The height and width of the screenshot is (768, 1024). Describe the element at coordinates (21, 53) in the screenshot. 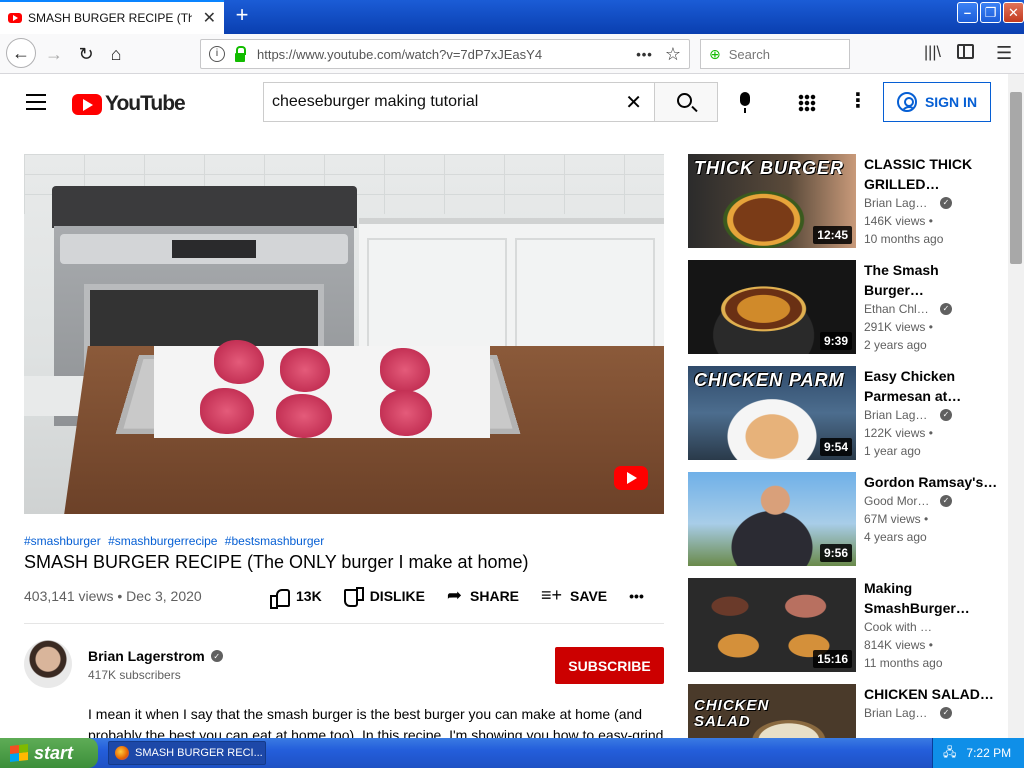

I see `back-button: ←` at that location.